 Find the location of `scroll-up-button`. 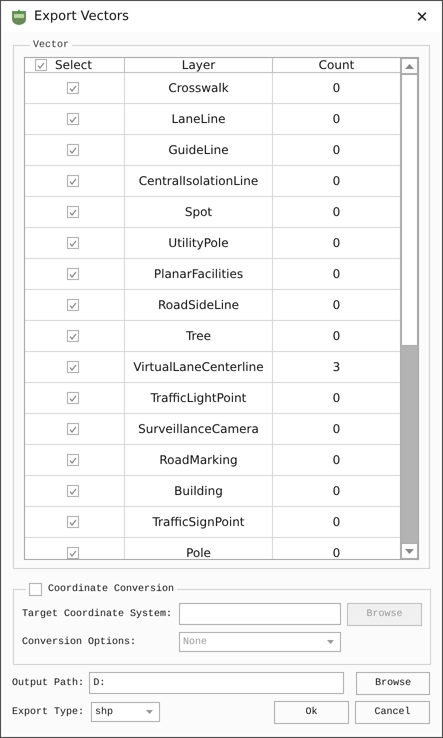

scroll-up-button is located at coordinates (409, 66).